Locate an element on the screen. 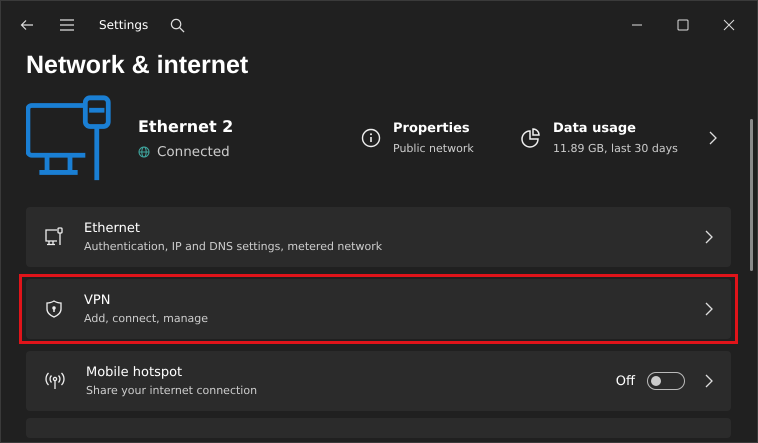 The width and height of the screenshot is (758, 443). menu-icon is located at coordinates (67, 25).